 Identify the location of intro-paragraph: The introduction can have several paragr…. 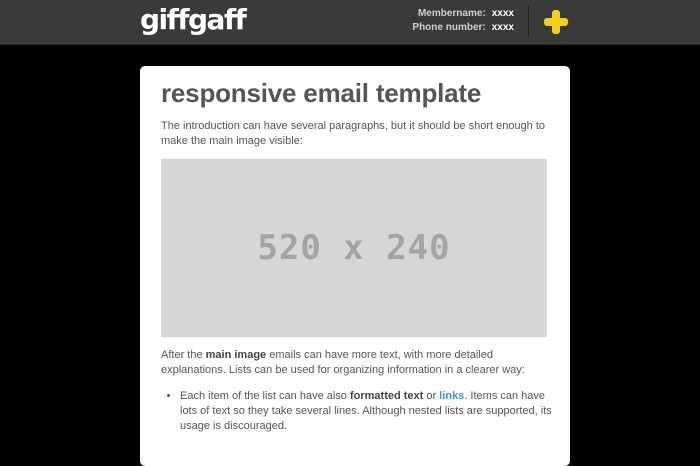
(353, 133).